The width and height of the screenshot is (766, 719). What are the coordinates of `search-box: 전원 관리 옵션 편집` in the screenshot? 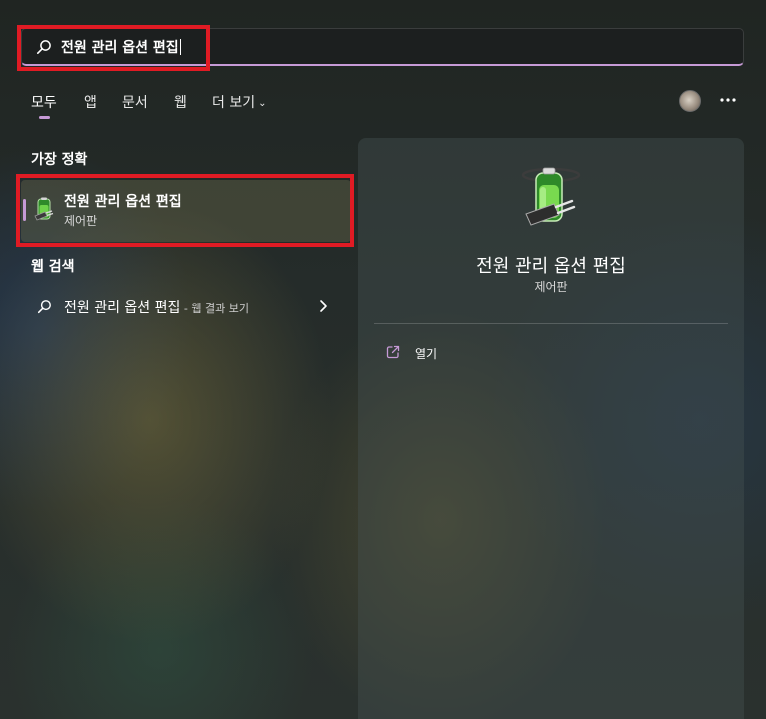 It's located at (382, 47).